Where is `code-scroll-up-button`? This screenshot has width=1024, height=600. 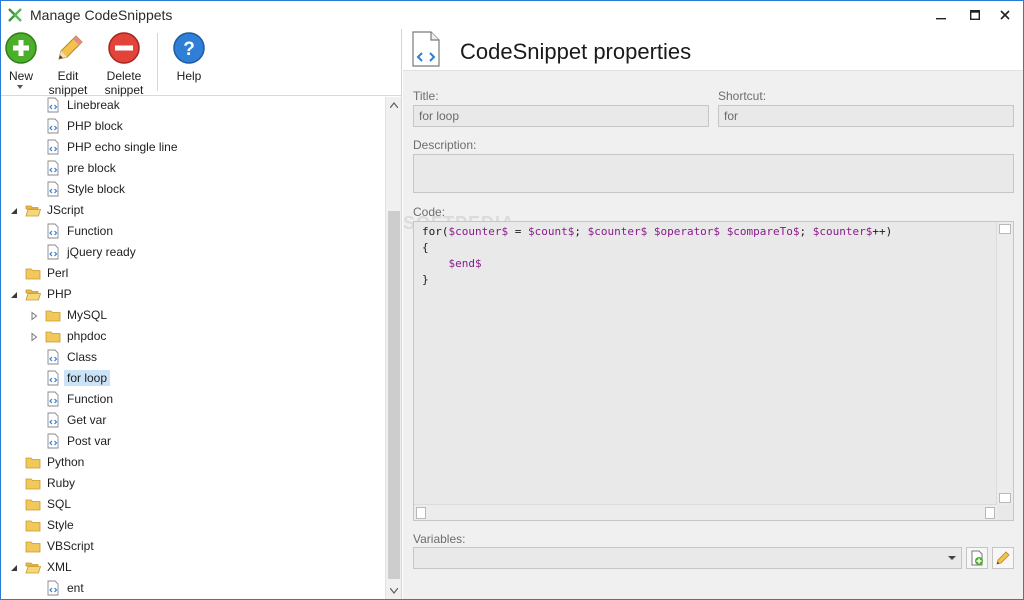 code-scroll-up-button is located at coordinates (1005, 229).